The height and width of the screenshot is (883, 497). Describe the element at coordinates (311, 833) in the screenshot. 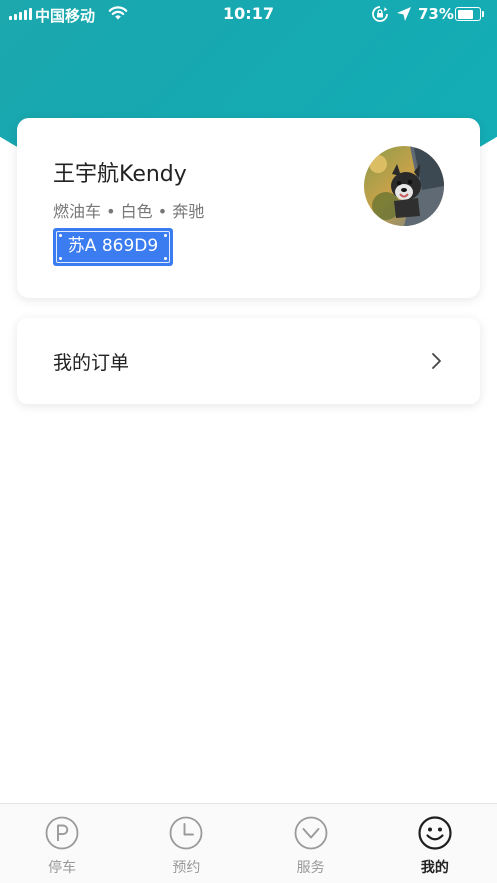

I see `chevron-down-circle-icon` at that location.